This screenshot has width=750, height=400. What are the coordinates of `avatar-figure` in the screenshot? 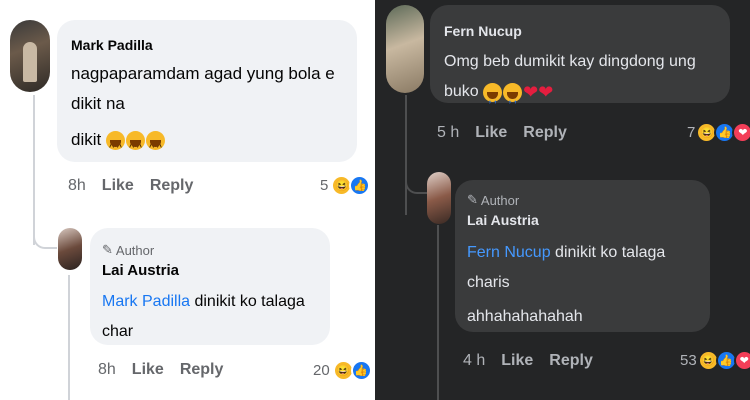 It's located at (30, 62).